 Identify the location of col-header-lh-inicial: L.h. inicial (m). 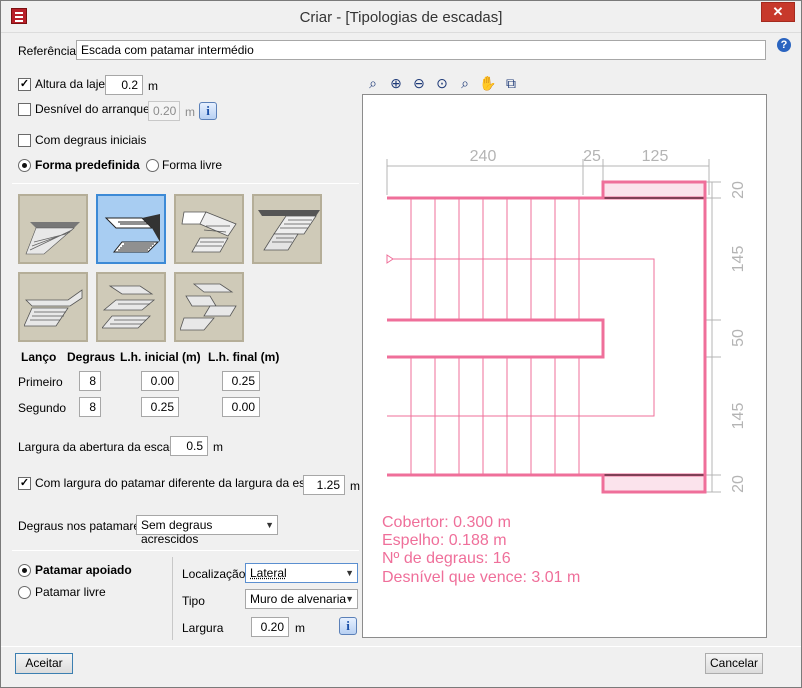
(160, 357).